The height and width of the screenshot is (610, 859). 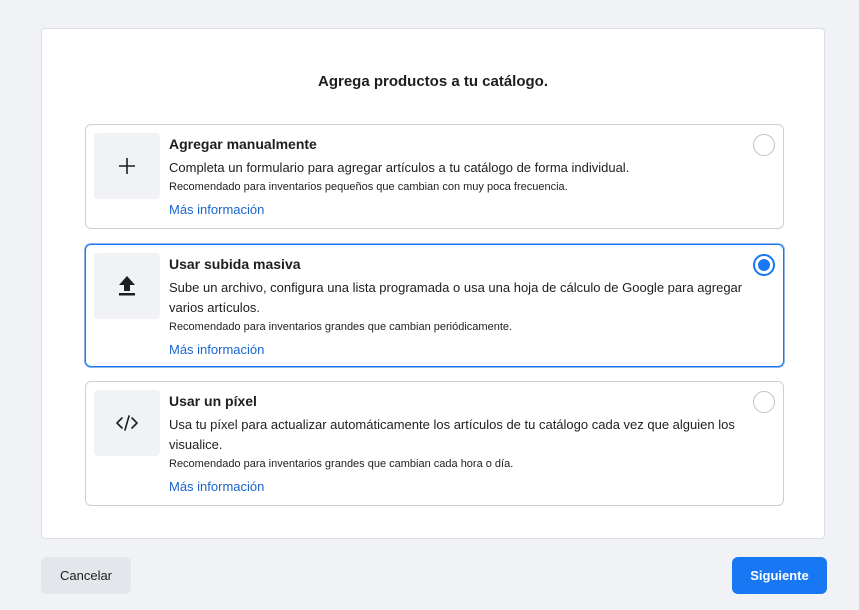 I want to click on cancel-button: Cancelar, so click(x=86, y=575).